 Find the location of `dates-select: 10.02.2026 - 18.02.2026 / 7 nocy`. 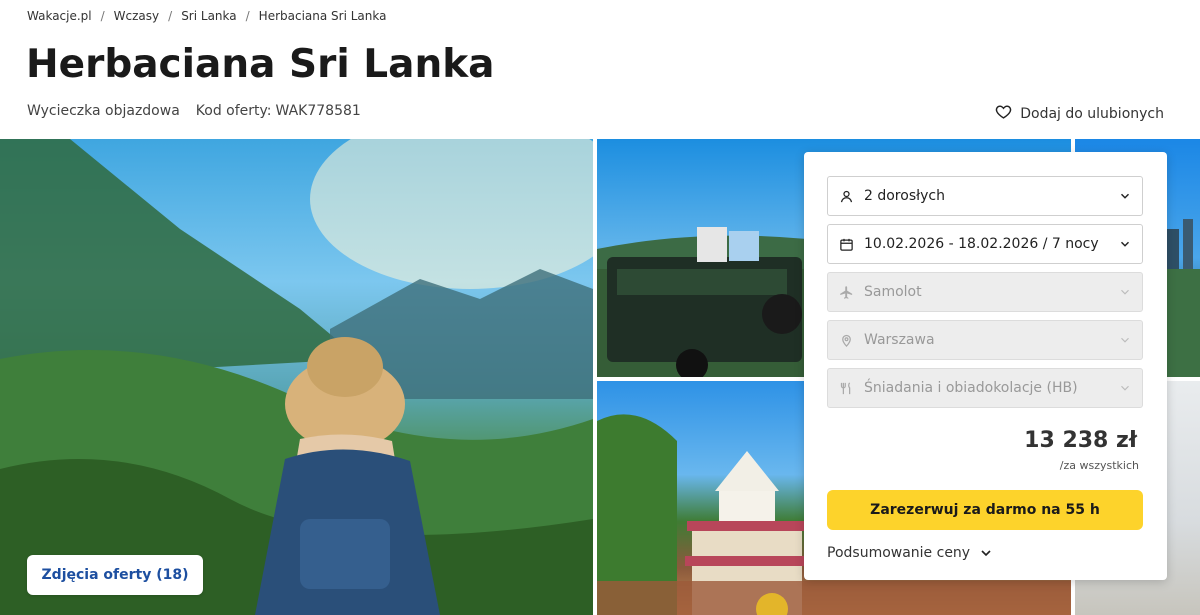

dates-select: 10.02.2026 - 18.02.2026 / 7 nocy is located at coordinates (985, 244).